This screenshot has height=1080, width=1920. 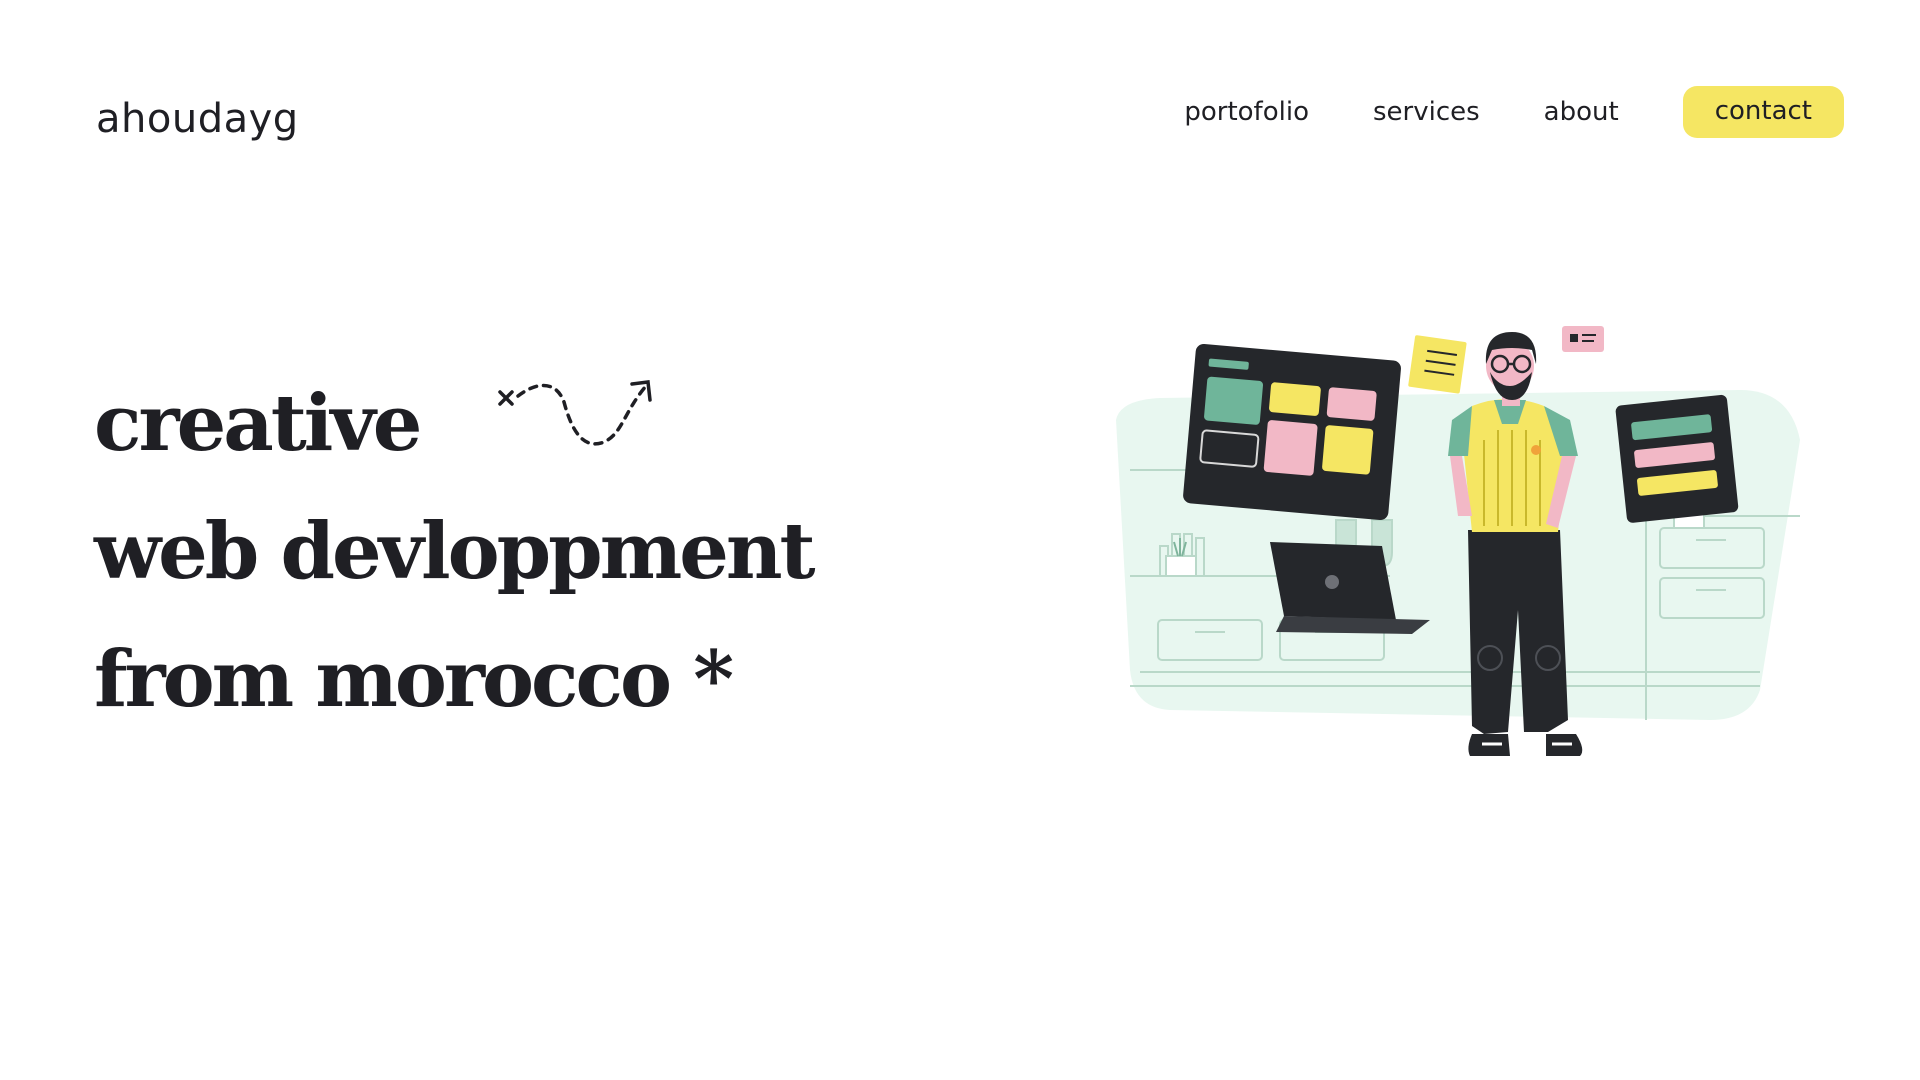 I want to click on nav-link-portfolio: portofolio, so click(x=1246, y=112).